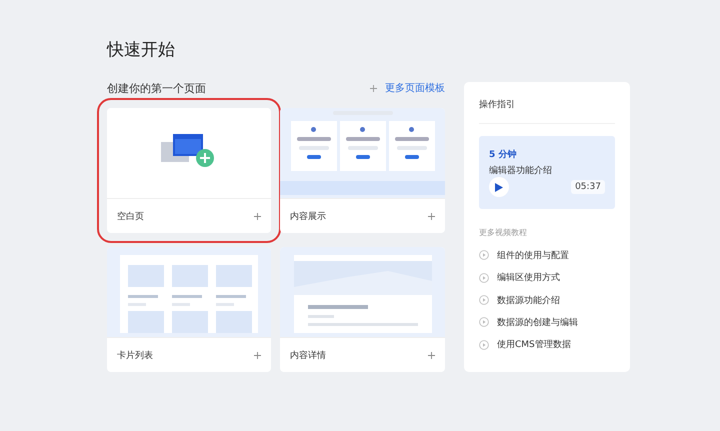 This screenshot has height=431, width=720. I want to click on template-name: 卡片列表, so click(135, 356).